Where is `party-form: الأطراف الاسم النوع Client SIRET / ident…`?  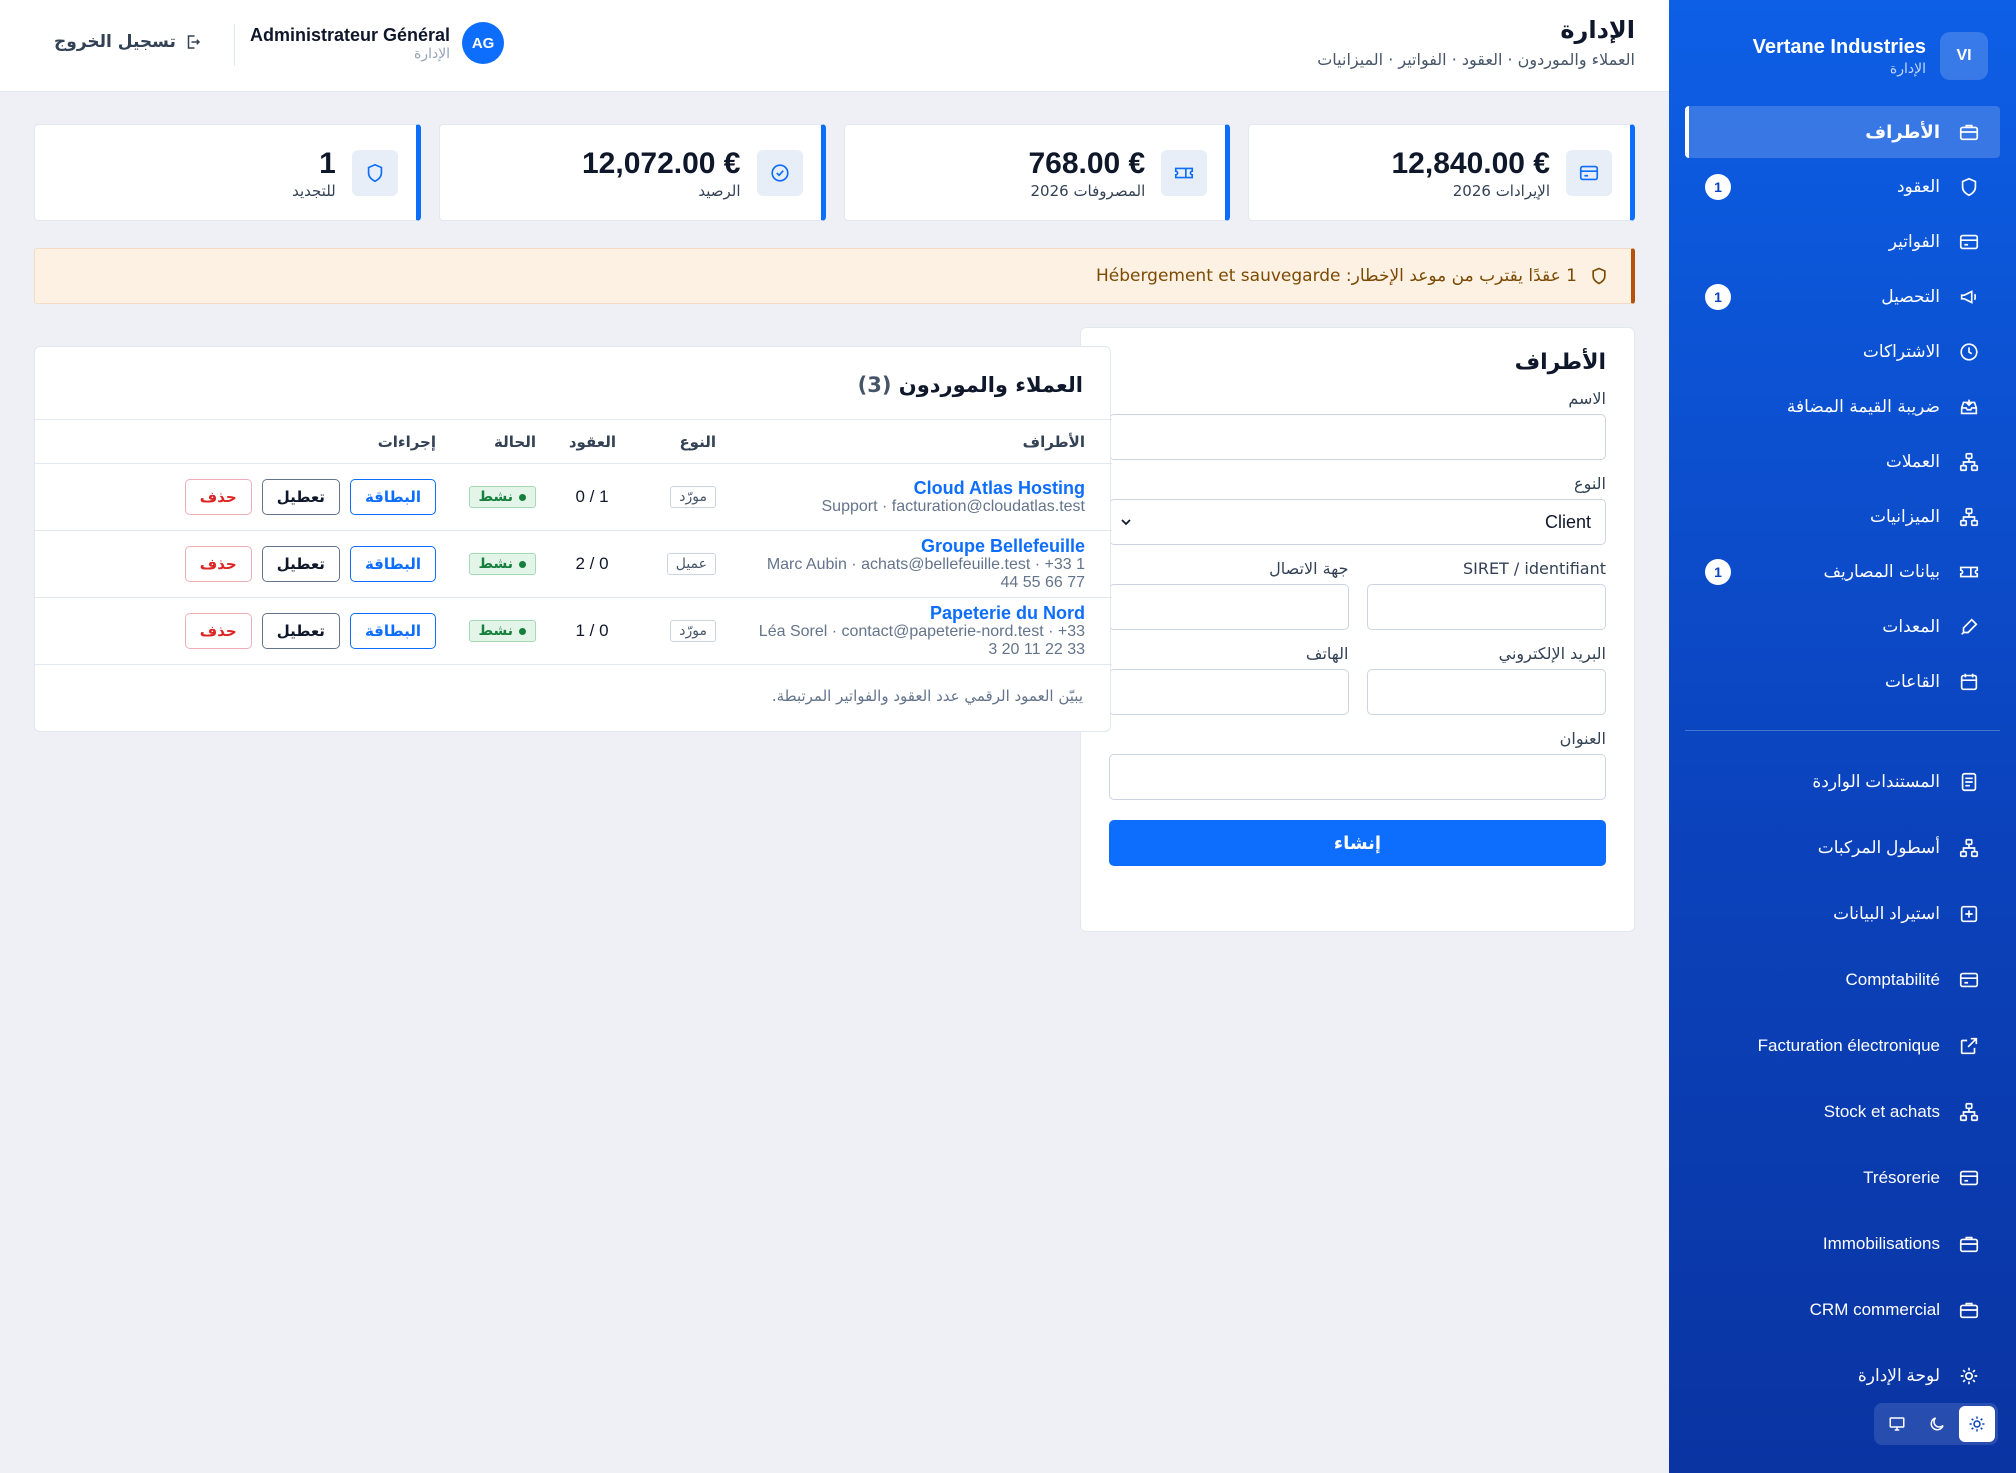 party-form: الأطراف الاسم النوع Client SIRET / ident… is located at coordinates (1357, 629).